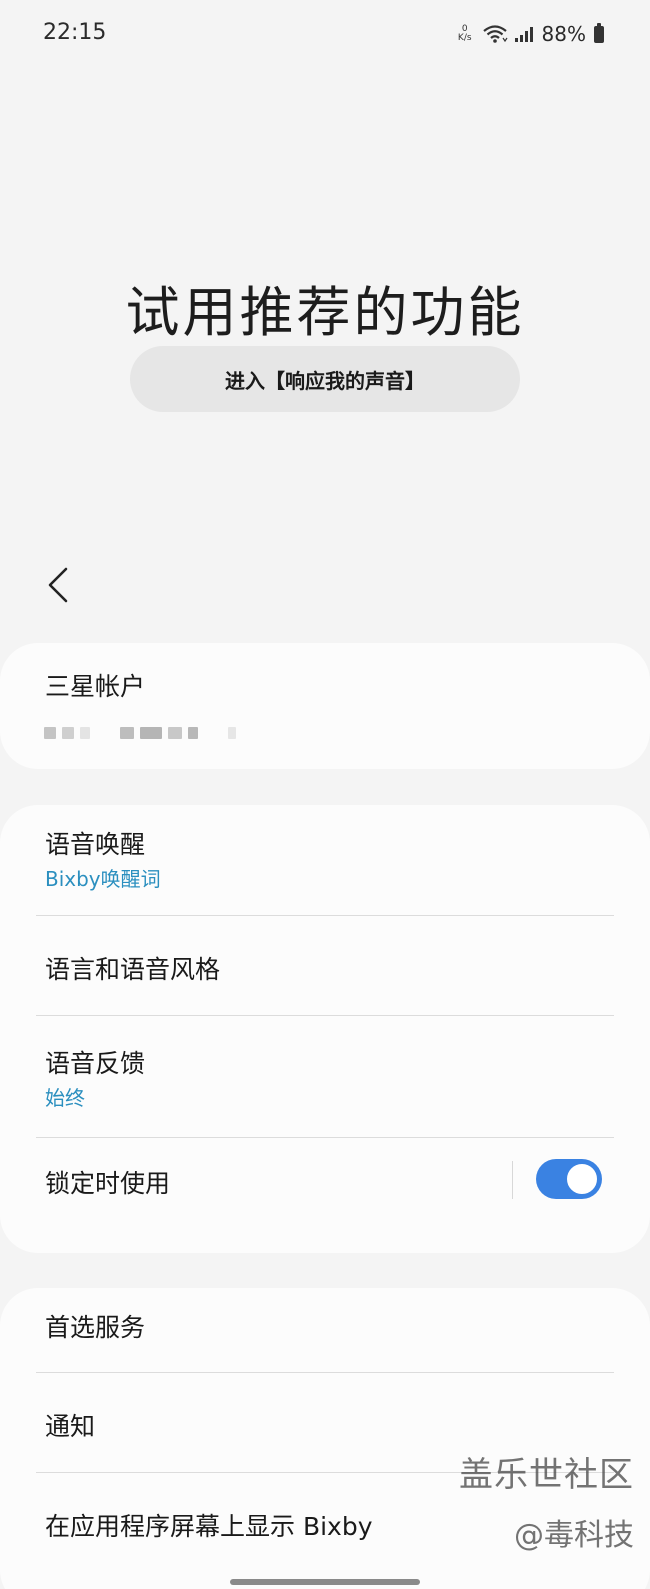 This screenshot has width=650, height=1589. Describe the element at coordinates (464, 38) in the screenshot. I see `network-speed-unit: K/s` at that location.